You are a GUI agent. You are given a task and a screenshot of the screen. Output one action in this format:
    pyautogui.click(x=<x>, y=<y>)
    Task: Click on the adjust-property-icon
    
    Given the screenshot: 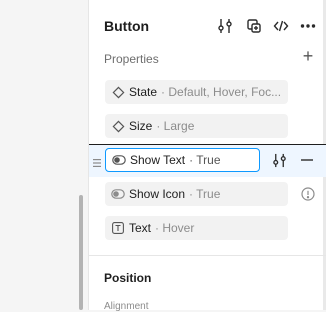 What is the action you would take?
    pyautogui.click(x=279, y=160)
    